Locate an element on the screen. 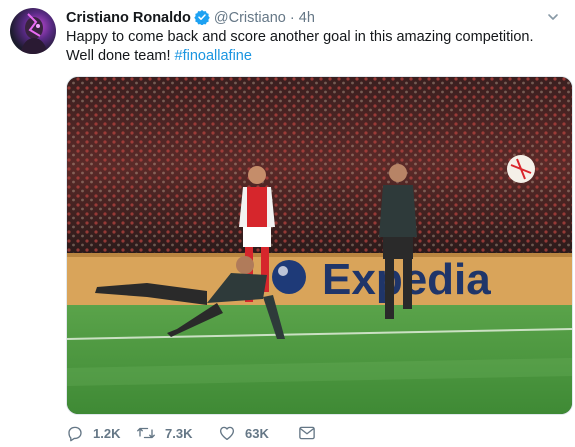  direct-message-button is located at coordinates (313, 433).